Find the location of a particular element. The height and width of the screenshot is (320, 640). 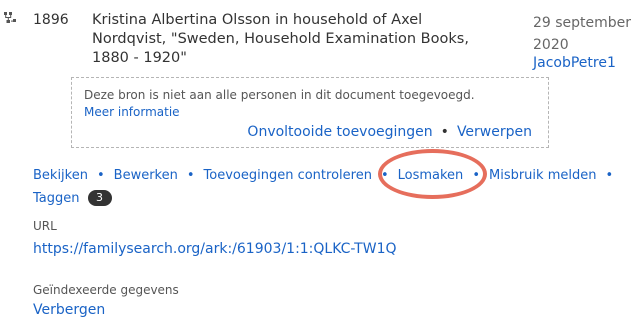

hide-indexed-link: Verbergen is located at coordinates (69, 310).